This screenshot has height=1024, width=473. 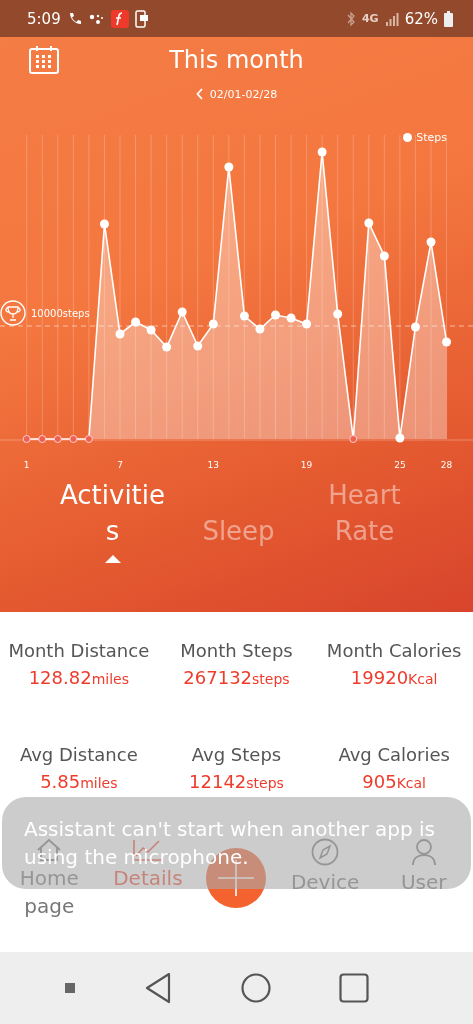 What do you see at coordinates (431, 137) in the screenshot?
I see `legend-label: Steps` at bounding box center [431, 137].